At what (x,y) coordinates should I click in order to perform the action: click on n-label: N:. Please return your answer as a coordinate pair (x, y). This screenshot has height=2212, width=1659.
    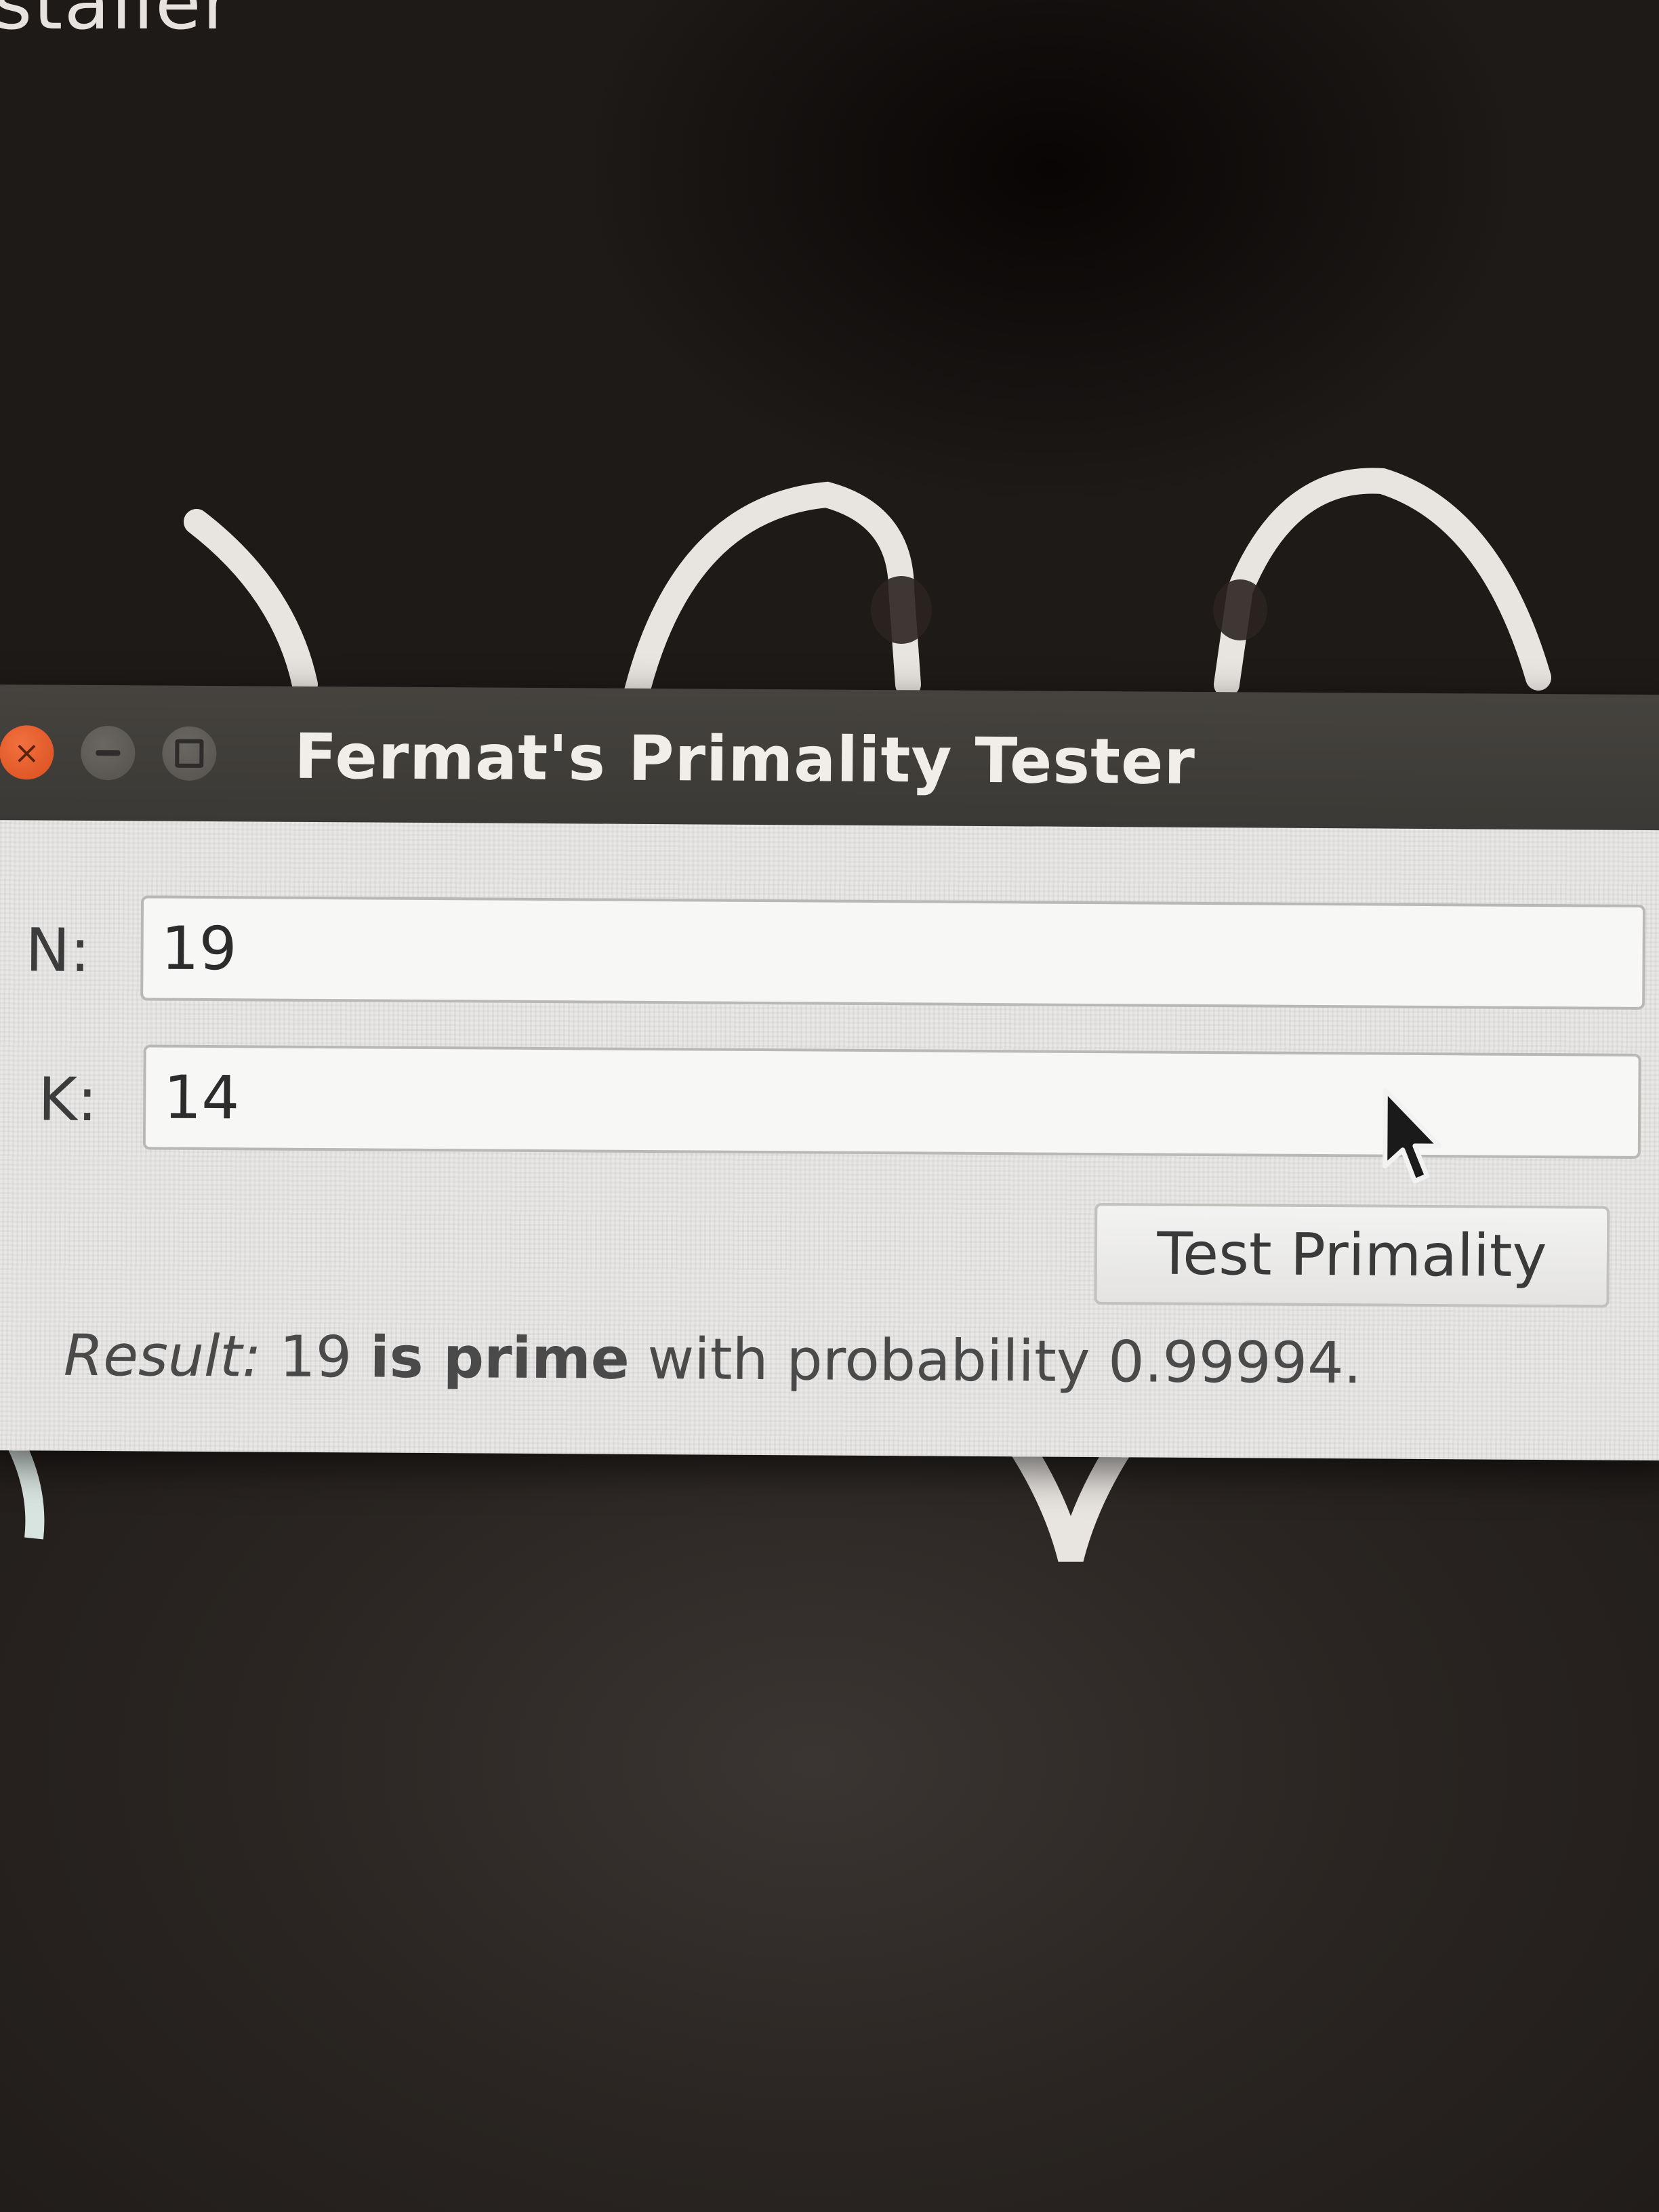
    Looking at the image, I should click on (58, 950).